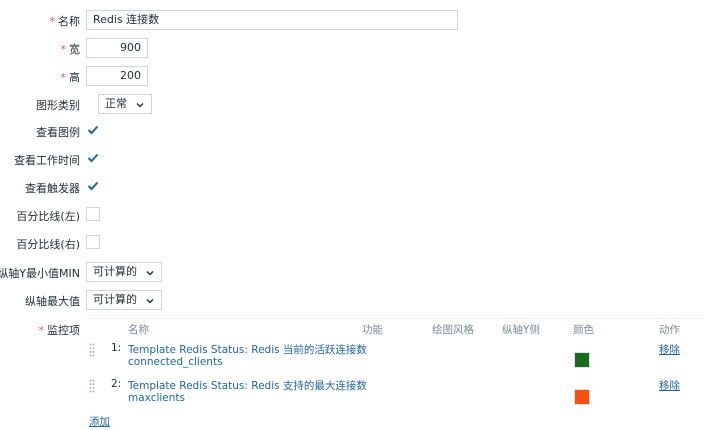 This screenshot has width=704, height=430. What do you see at coordinates (372, 330) in the screenshot?
I see `header-function: 功能` at bounding box center [372, 330].